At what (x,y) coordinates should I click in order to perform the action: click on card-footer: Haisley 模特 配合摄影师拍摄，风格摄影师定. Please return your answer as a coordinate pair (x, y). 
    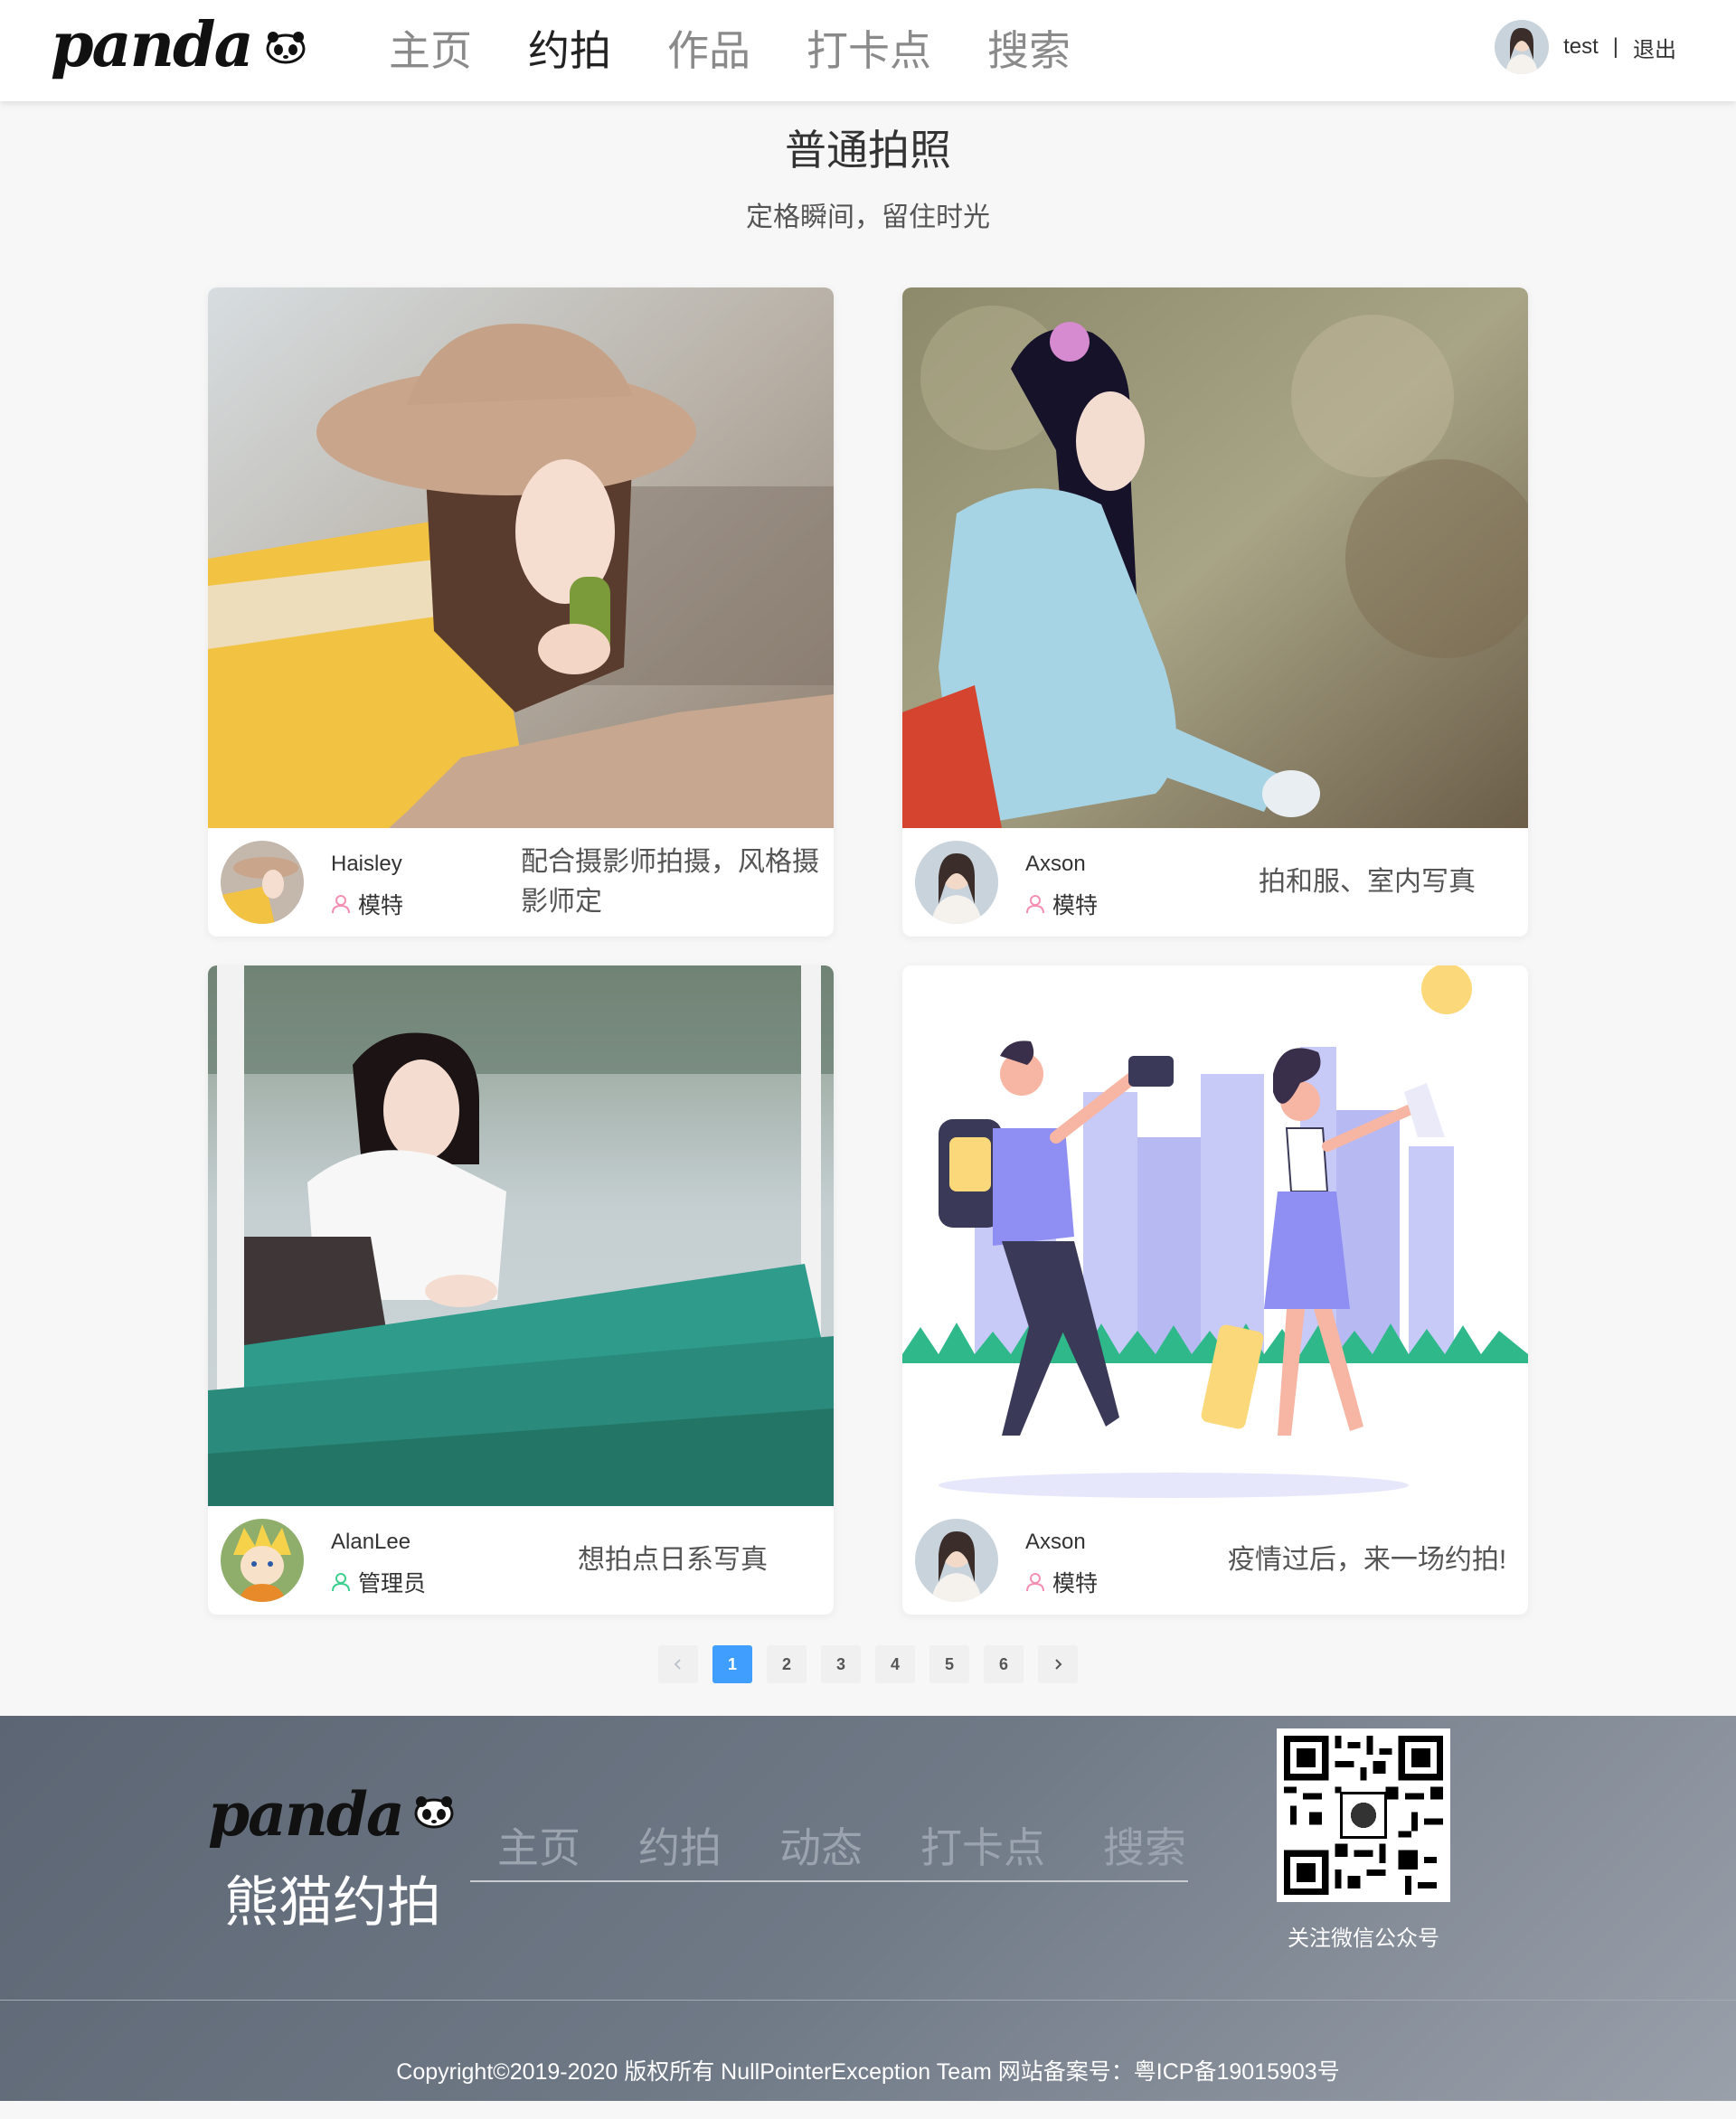
    Looking at the image, I should click on (521, 883).